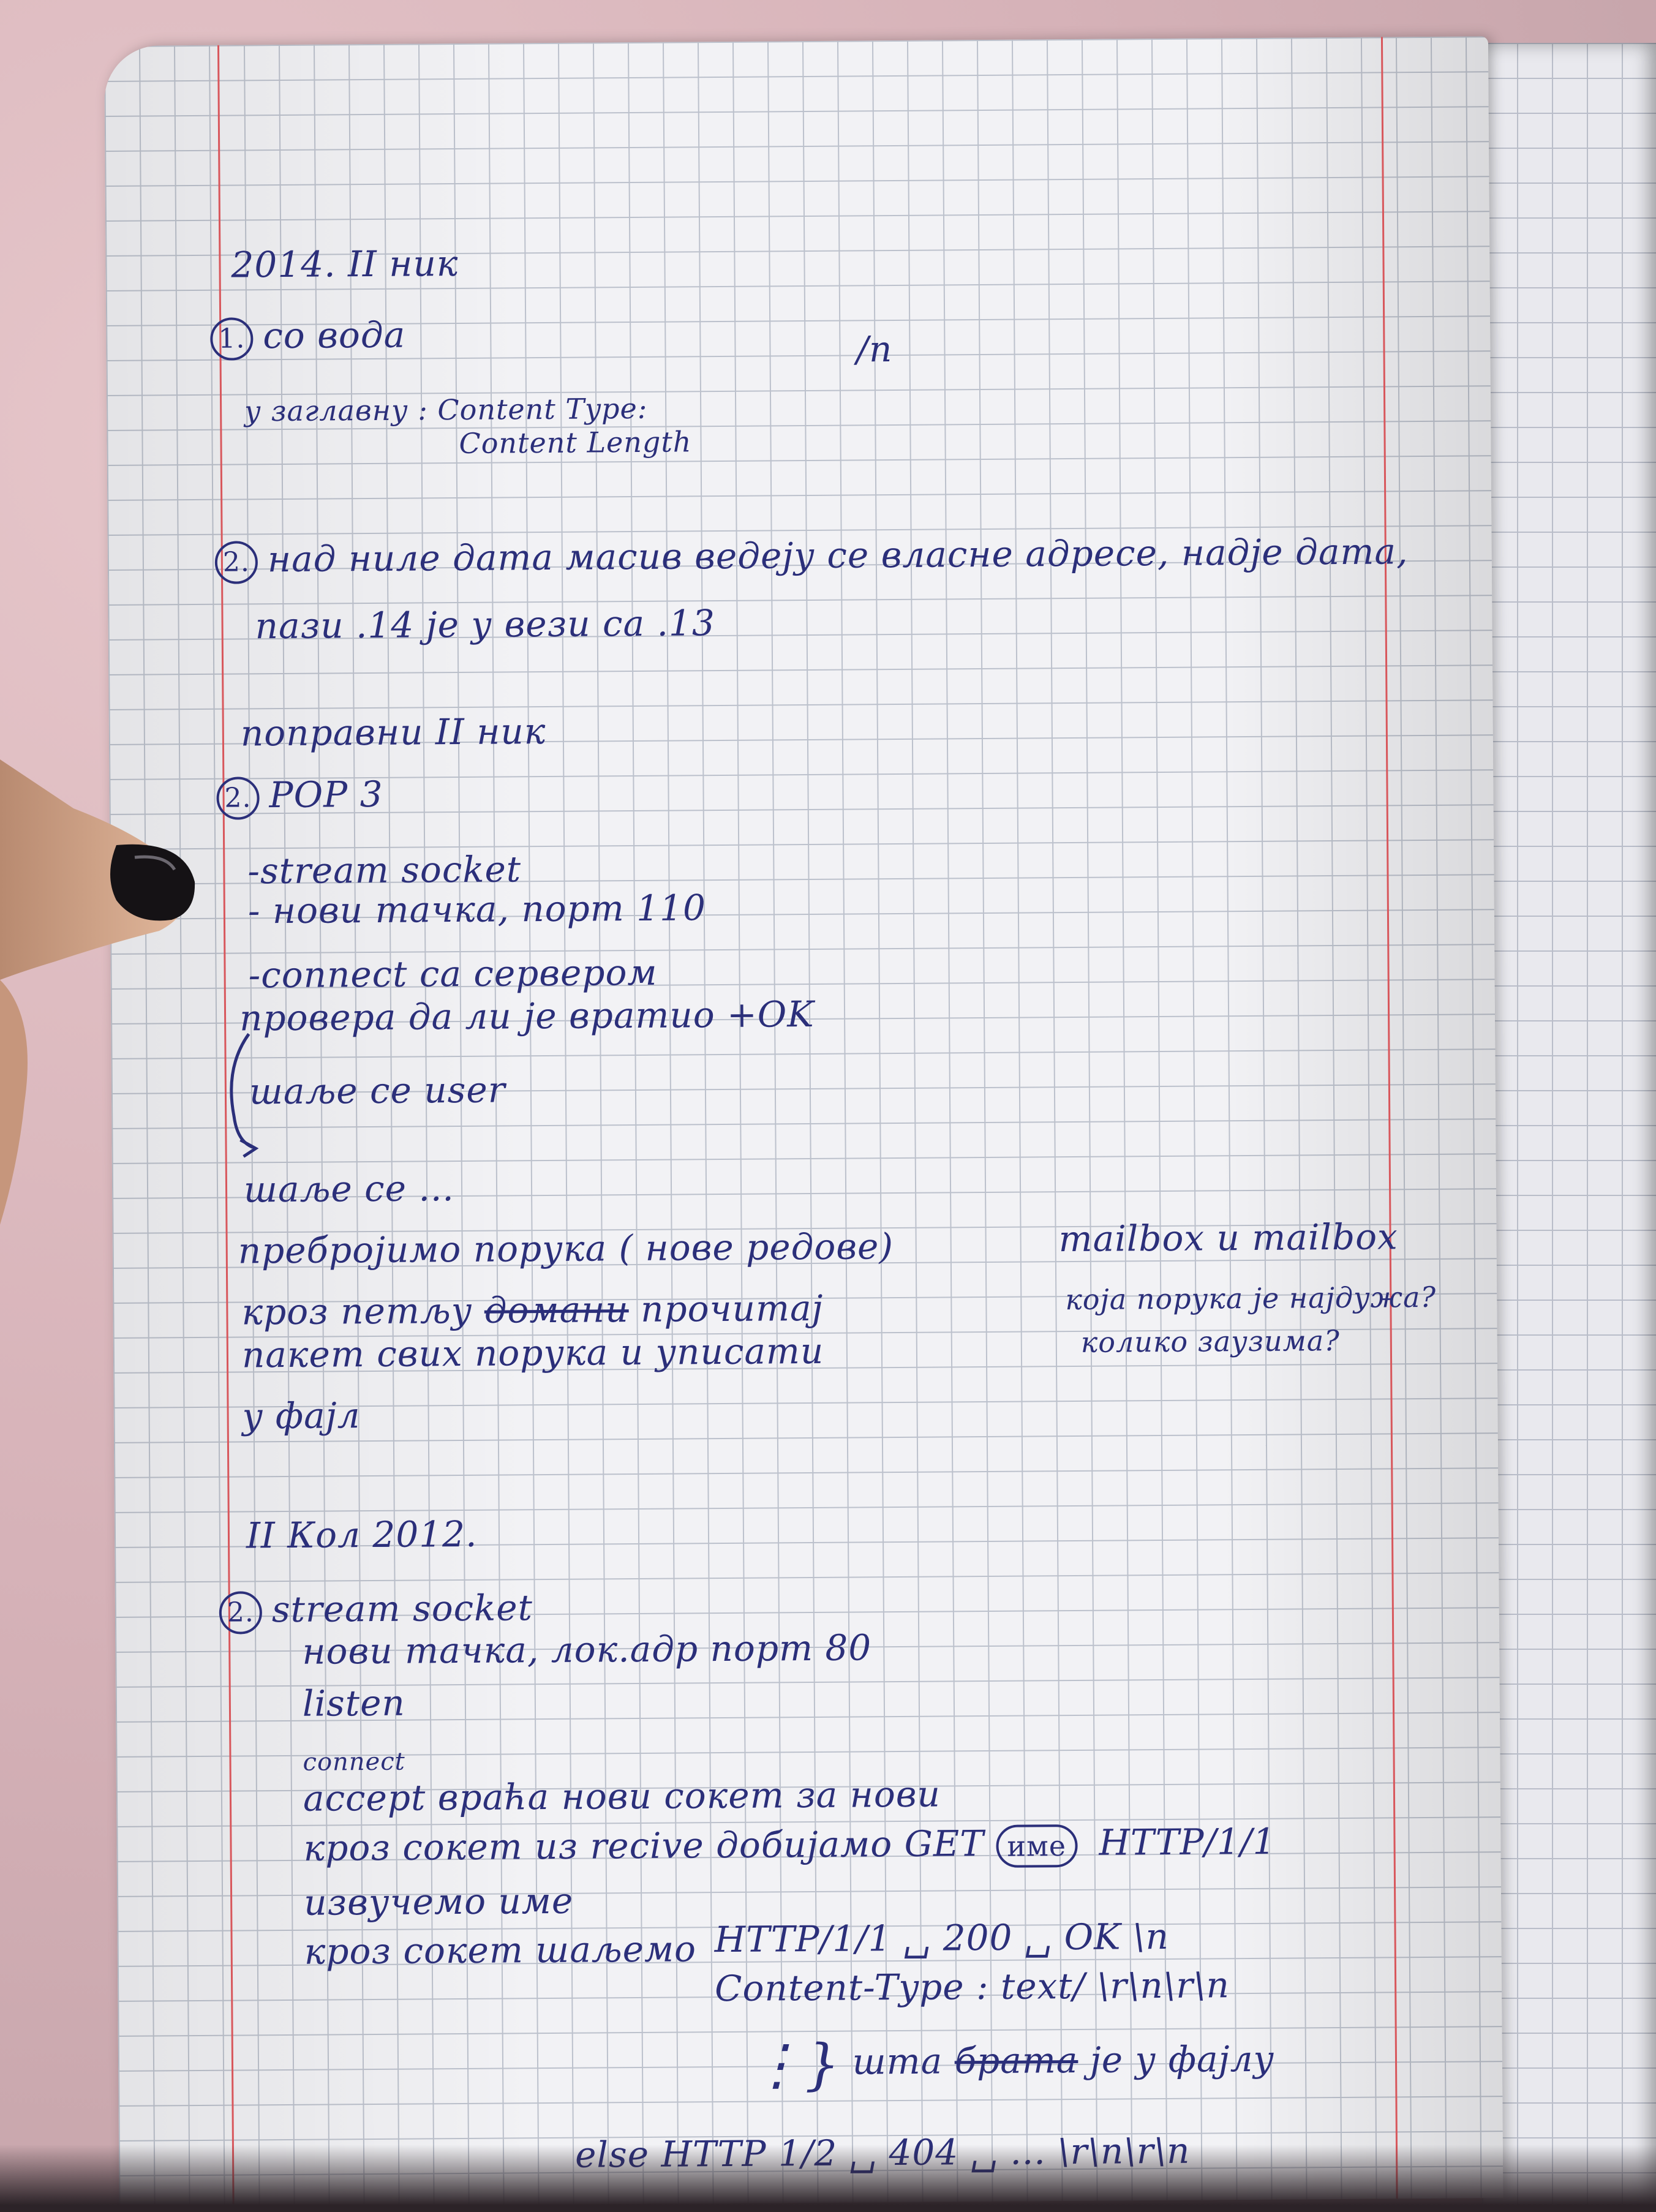 The height and width of the screenshot is (2212, 1656). What do you see at coordinates (1569, 1124) in the screenshot?
I see `notebook-right-page` at bounding box center [1569, 1124].